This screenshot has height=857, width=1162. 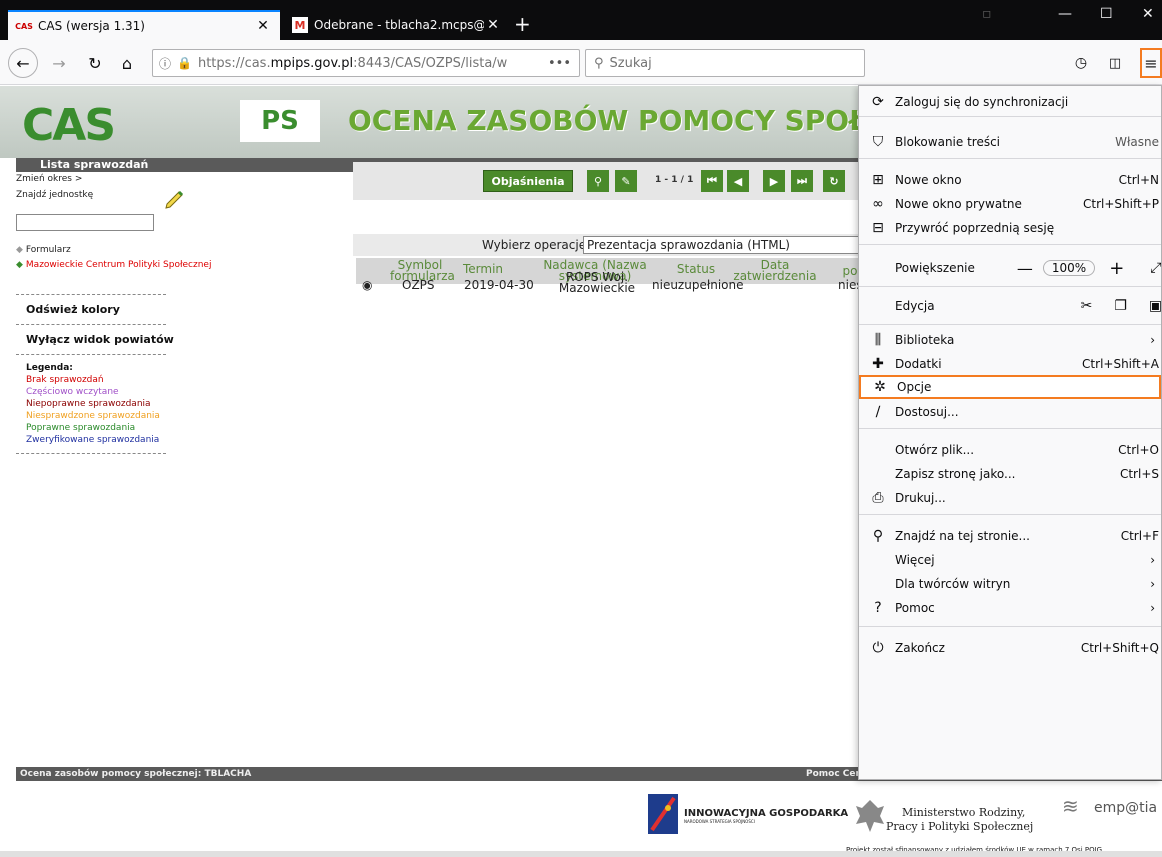 What do you see at coordinates (95, 63) in the screenshot?
I see `reload-icon: ↻` at bounding box center [95, 63].